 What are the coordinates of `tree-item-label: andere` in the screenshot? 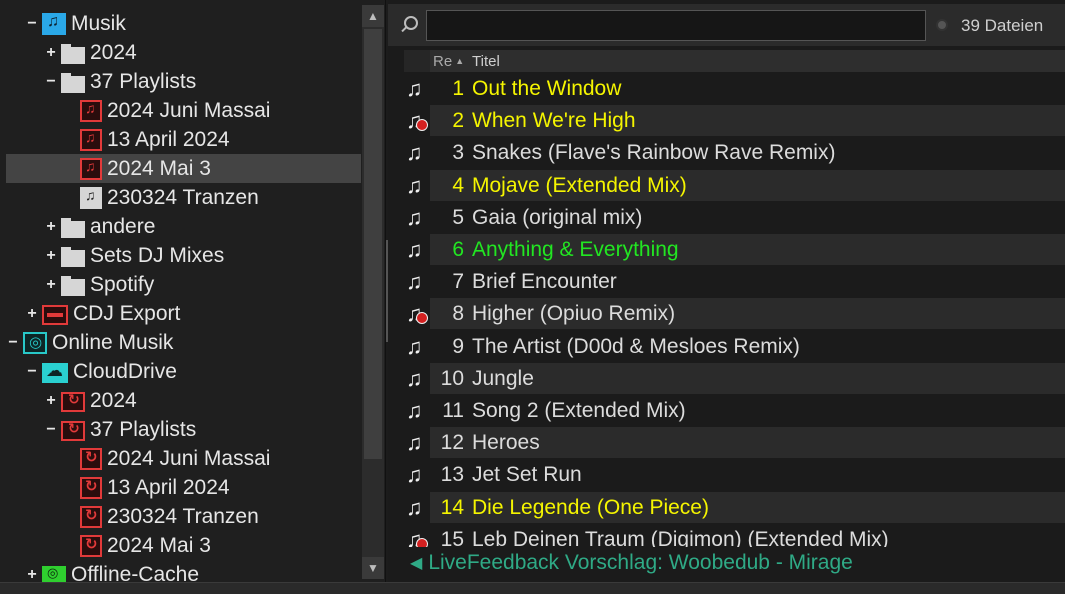 It's located at (123, 226).